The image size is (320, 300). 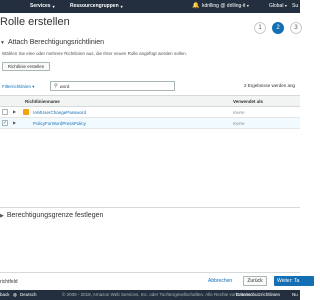 What do you see at coordinates (56, 42) in the screenshot?
I see `attach-policies-heading: Attach Berechtigungsrichtlinien` at bounding box center [56, 42].